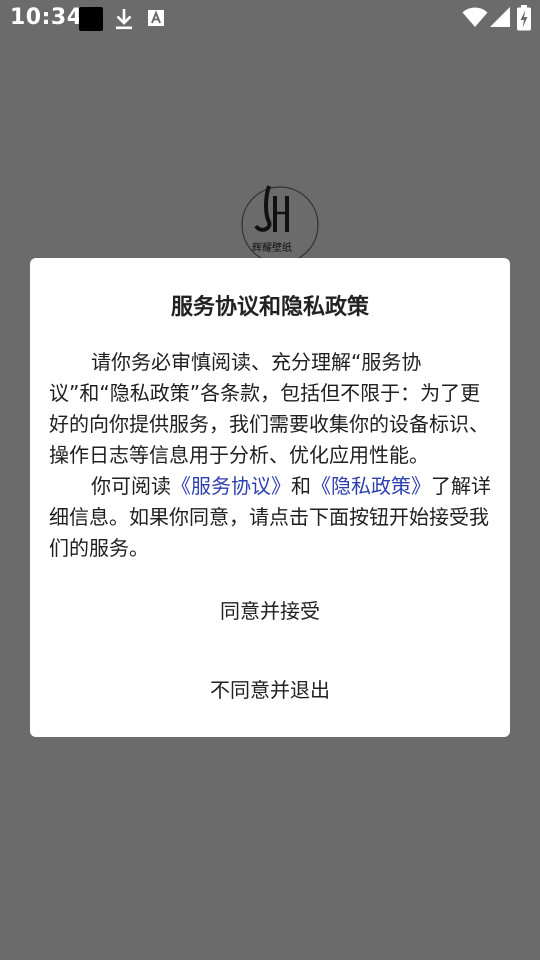  What do you see at coordinates (124, 21) in the screenshot?
I see `download-icon` at bounding box center [124, 21].